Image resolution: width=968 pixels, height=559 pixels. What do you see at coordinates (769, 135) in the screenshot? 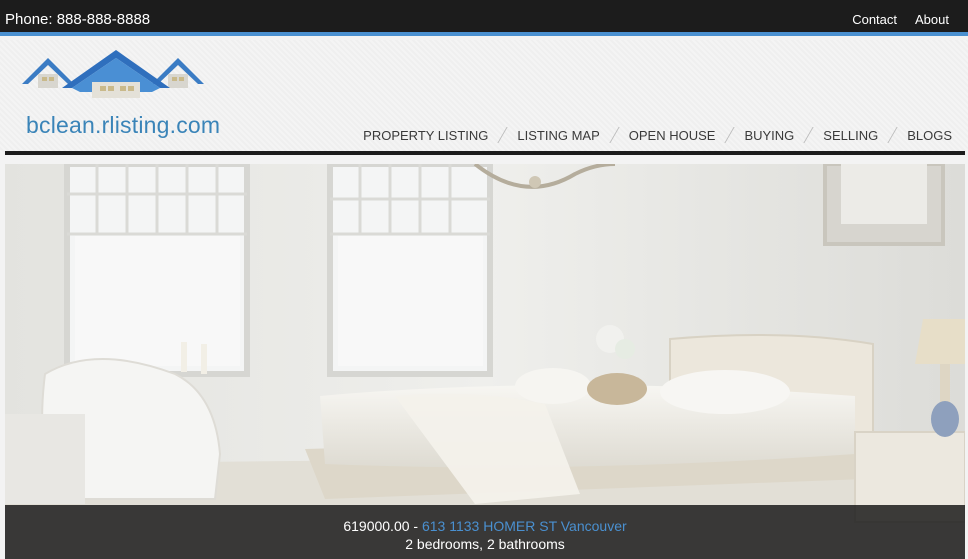
I see `nav-buying: BUYING` at bounding box center [769, 135].